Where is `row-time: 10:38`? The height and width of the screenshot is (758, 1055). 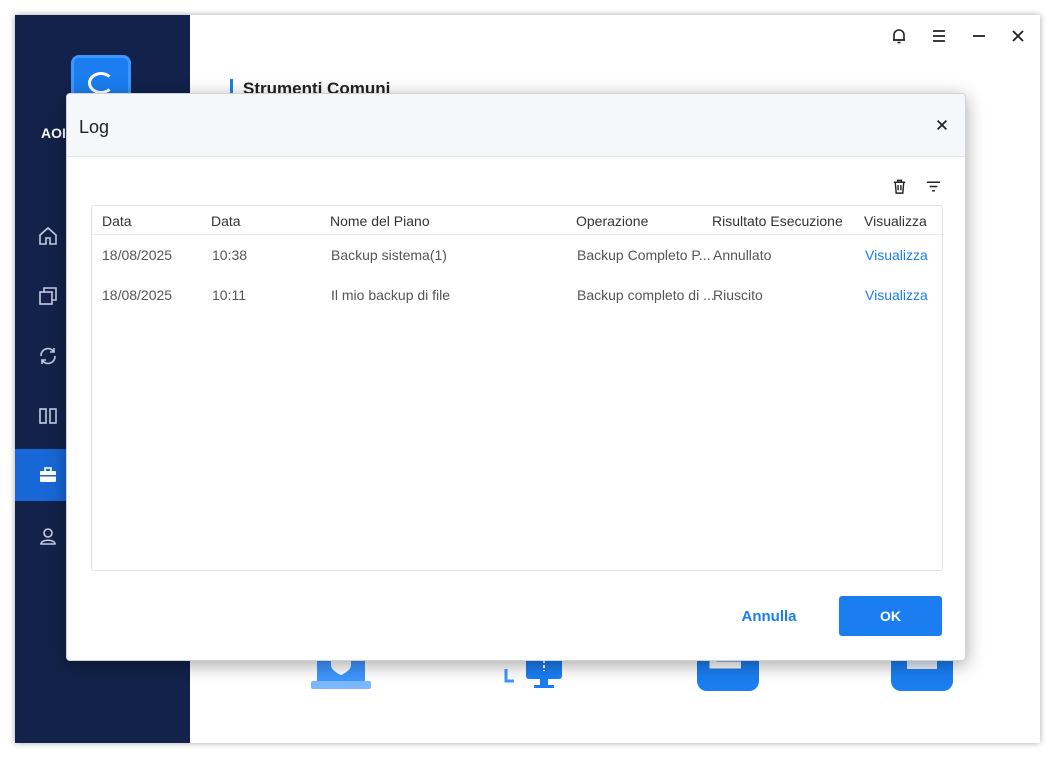 row-time: 10:38 is located at coordinates (230, 255).